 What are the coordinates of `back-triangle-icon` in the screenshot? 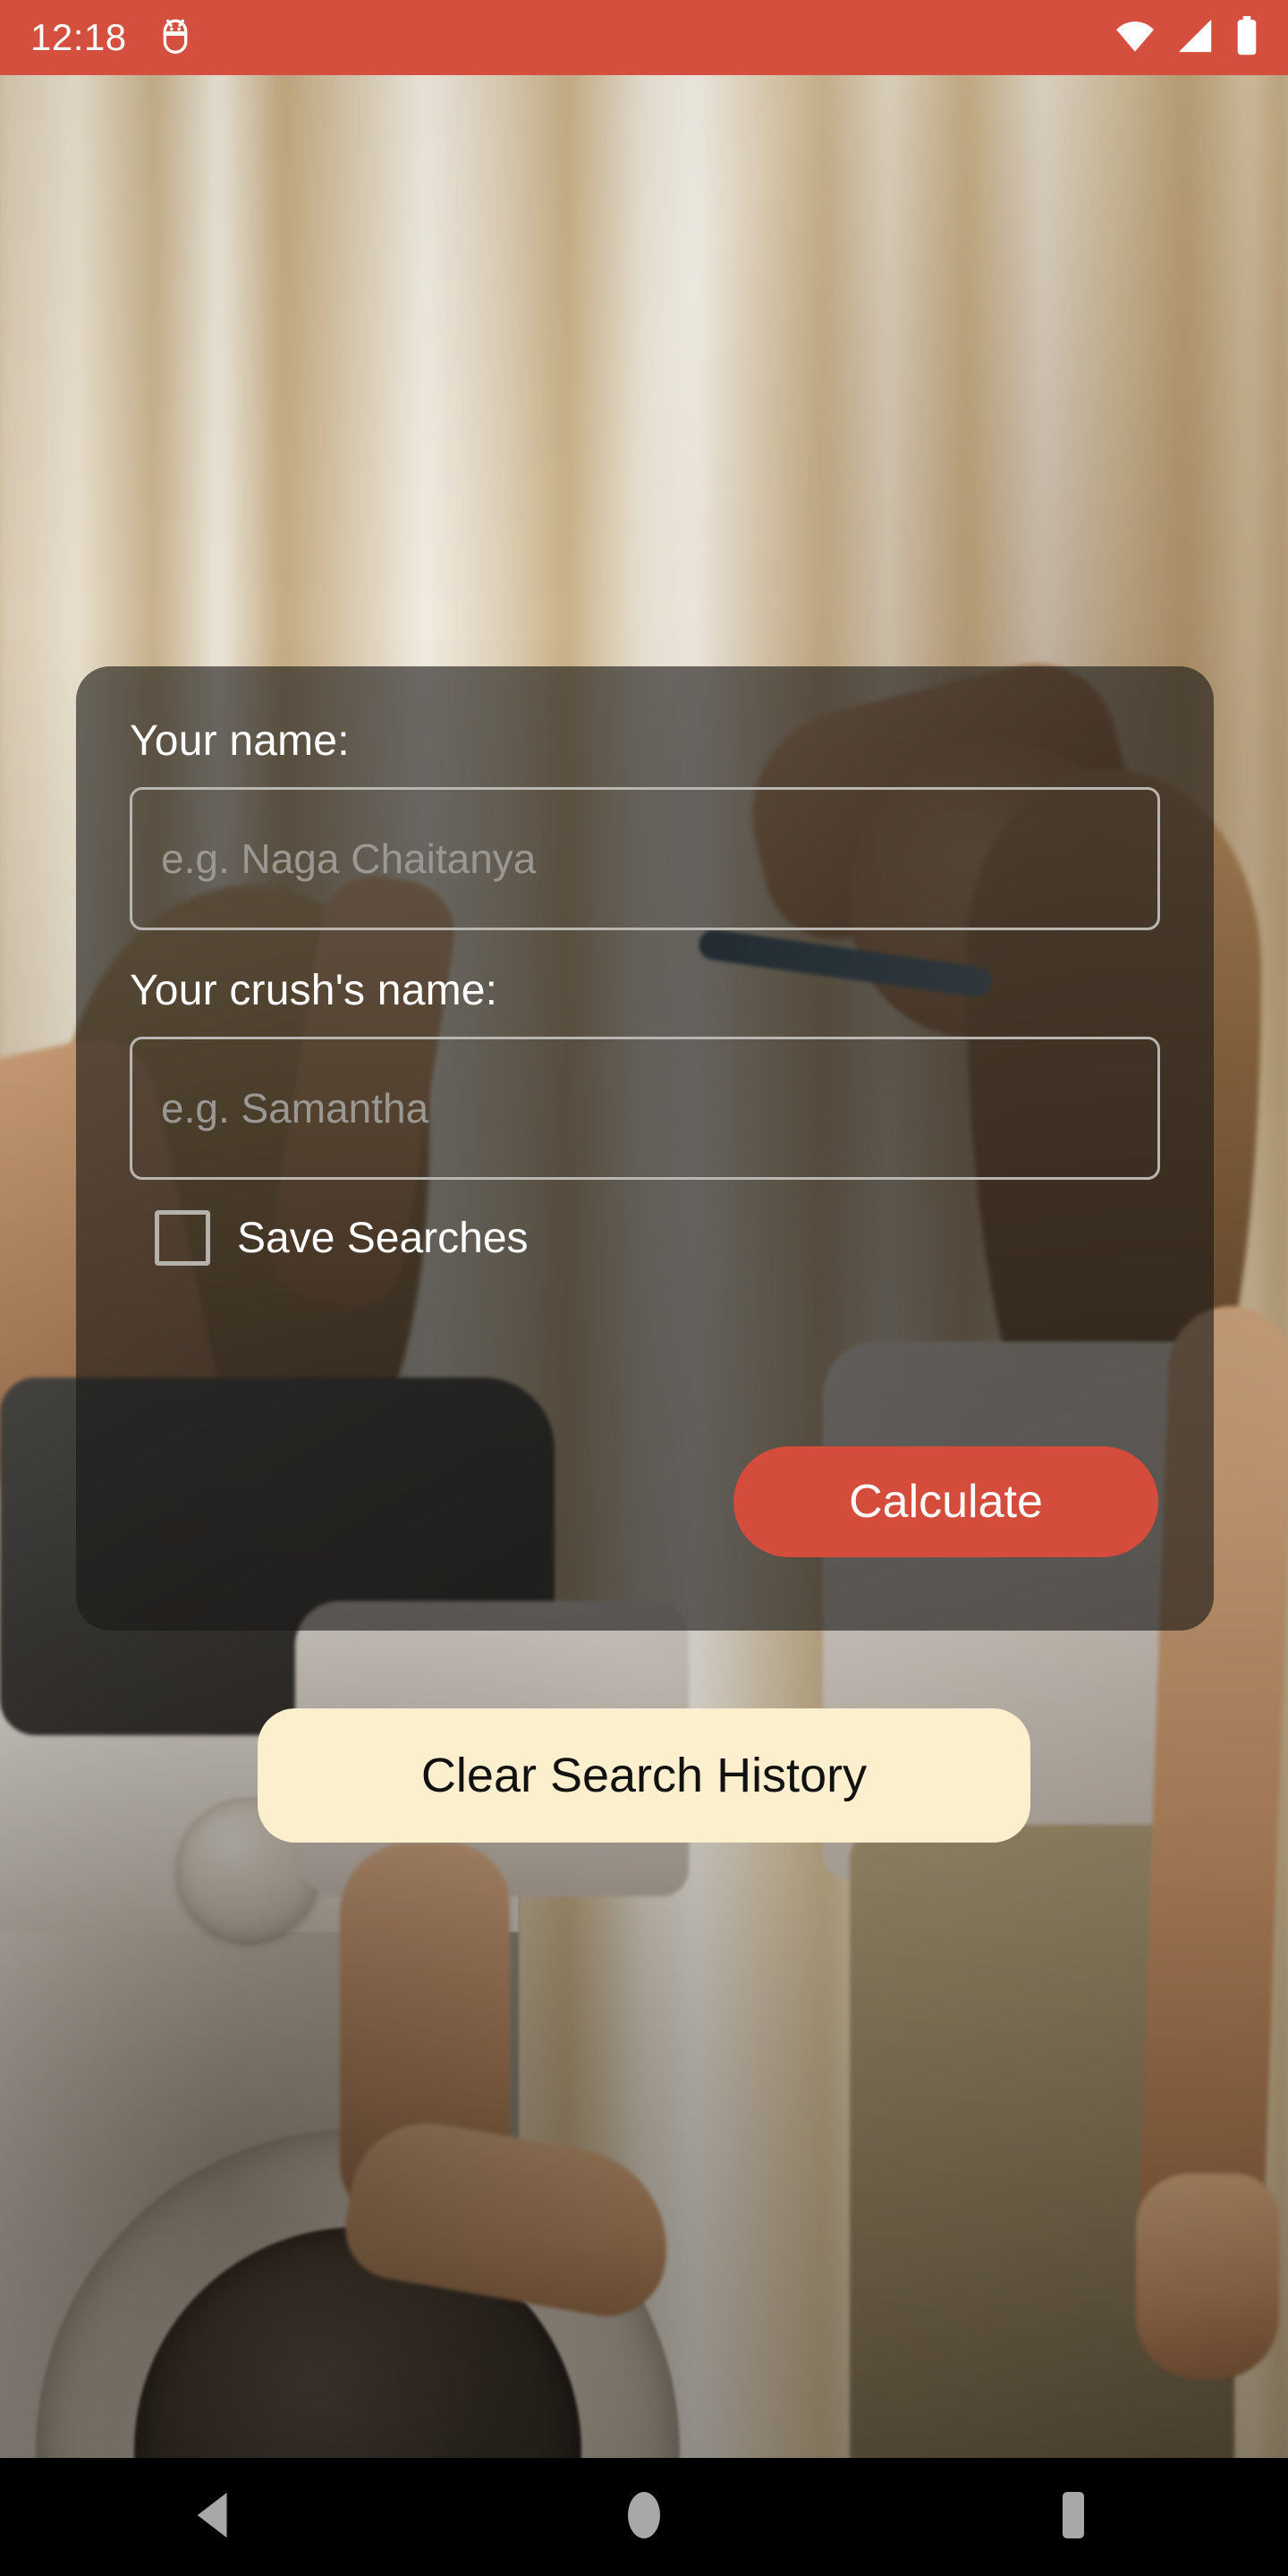 It's located at (214, 2517).